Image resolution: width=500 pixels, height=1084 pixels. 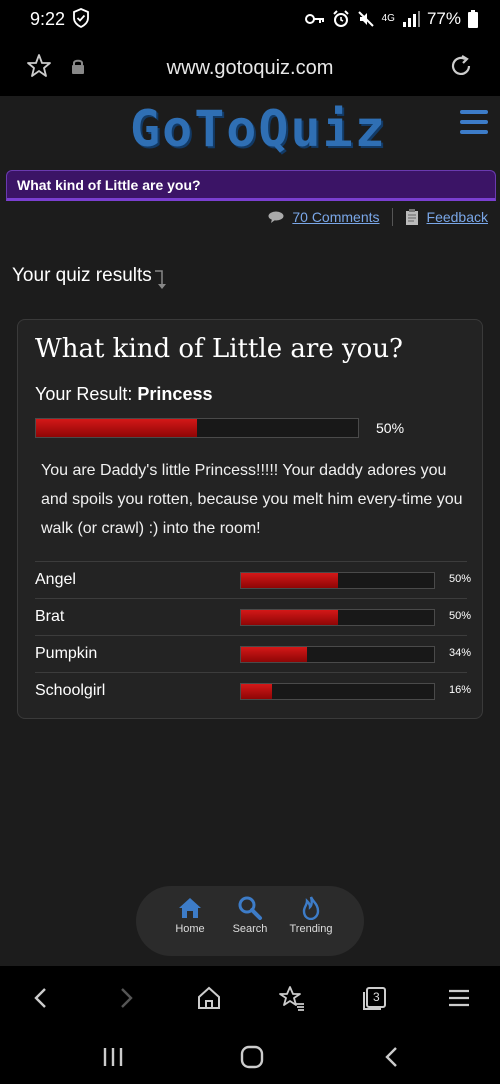 I want to click on result-row-schoolgirl: Schoolgirl 16%, so click(x=253, y=690).